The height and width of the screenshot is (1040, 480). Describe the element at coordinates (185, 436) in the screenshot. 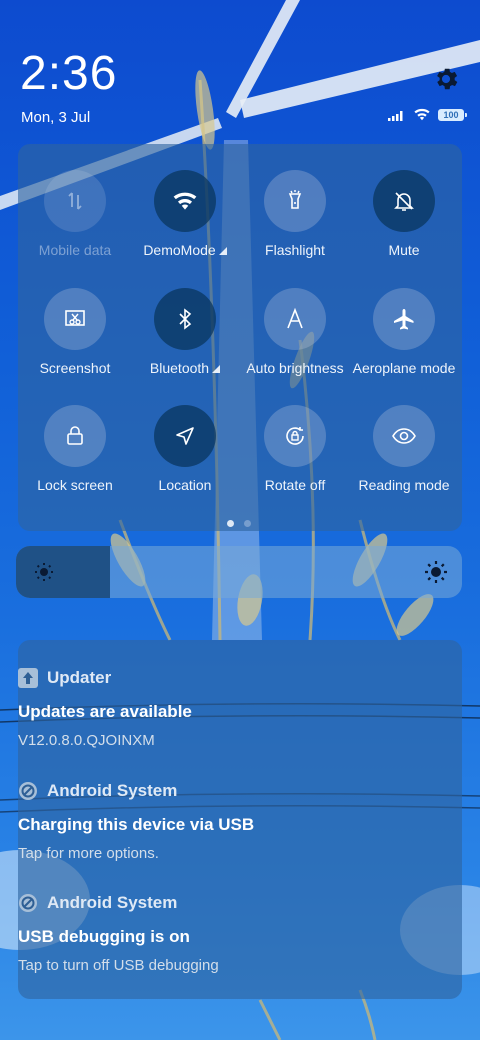

I see `location-arrow-icon` at that location.